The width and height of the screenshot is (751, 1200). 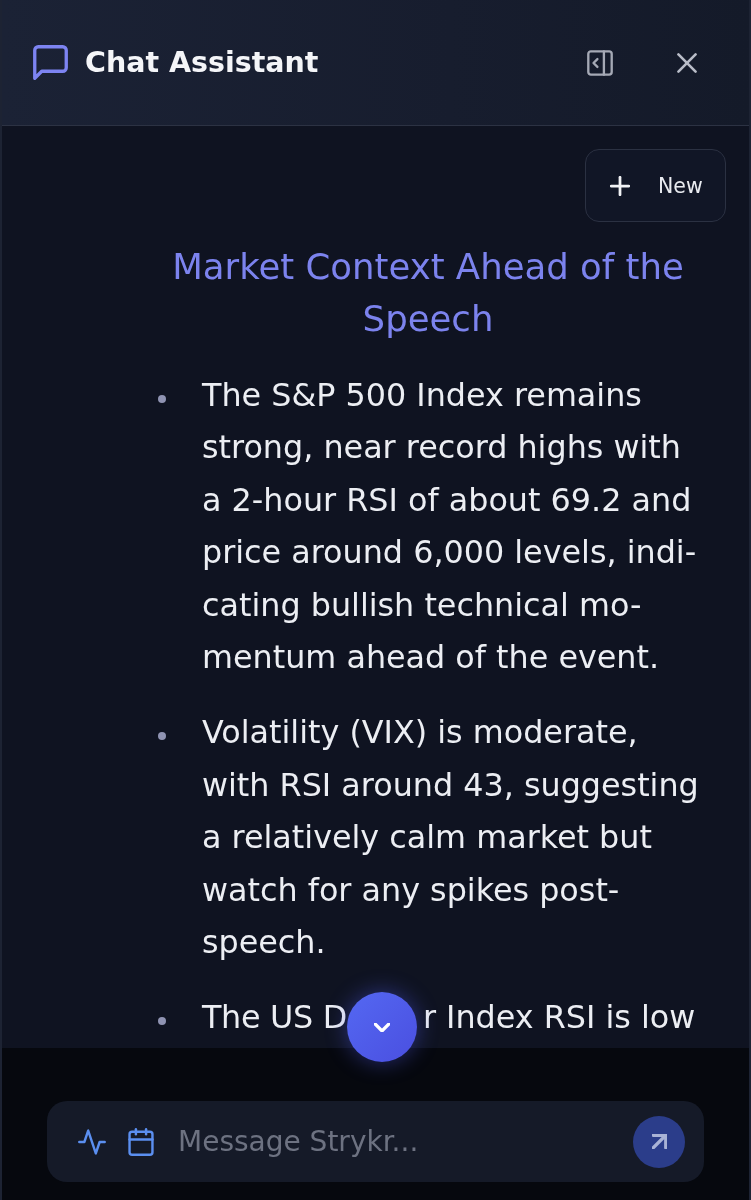 I want to click on window-title: Chat Assistant, so click(x=202, y=62).